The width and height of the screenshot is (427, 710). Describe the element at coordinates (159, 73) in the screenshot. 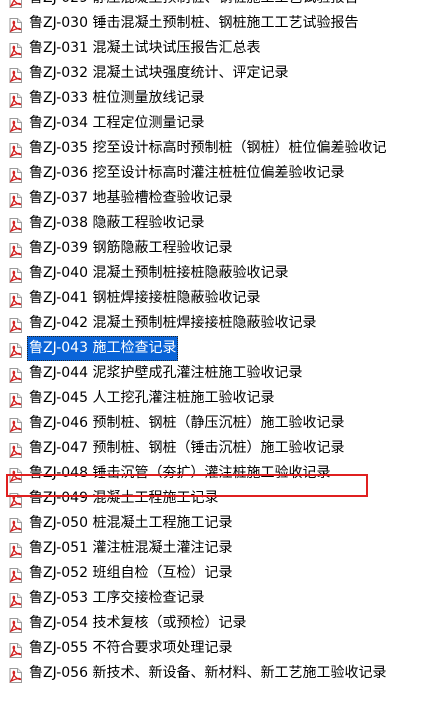

I see `file-name-label: 鲁ZJ-032 混凝土试块强度统计、评定记录` at that location.